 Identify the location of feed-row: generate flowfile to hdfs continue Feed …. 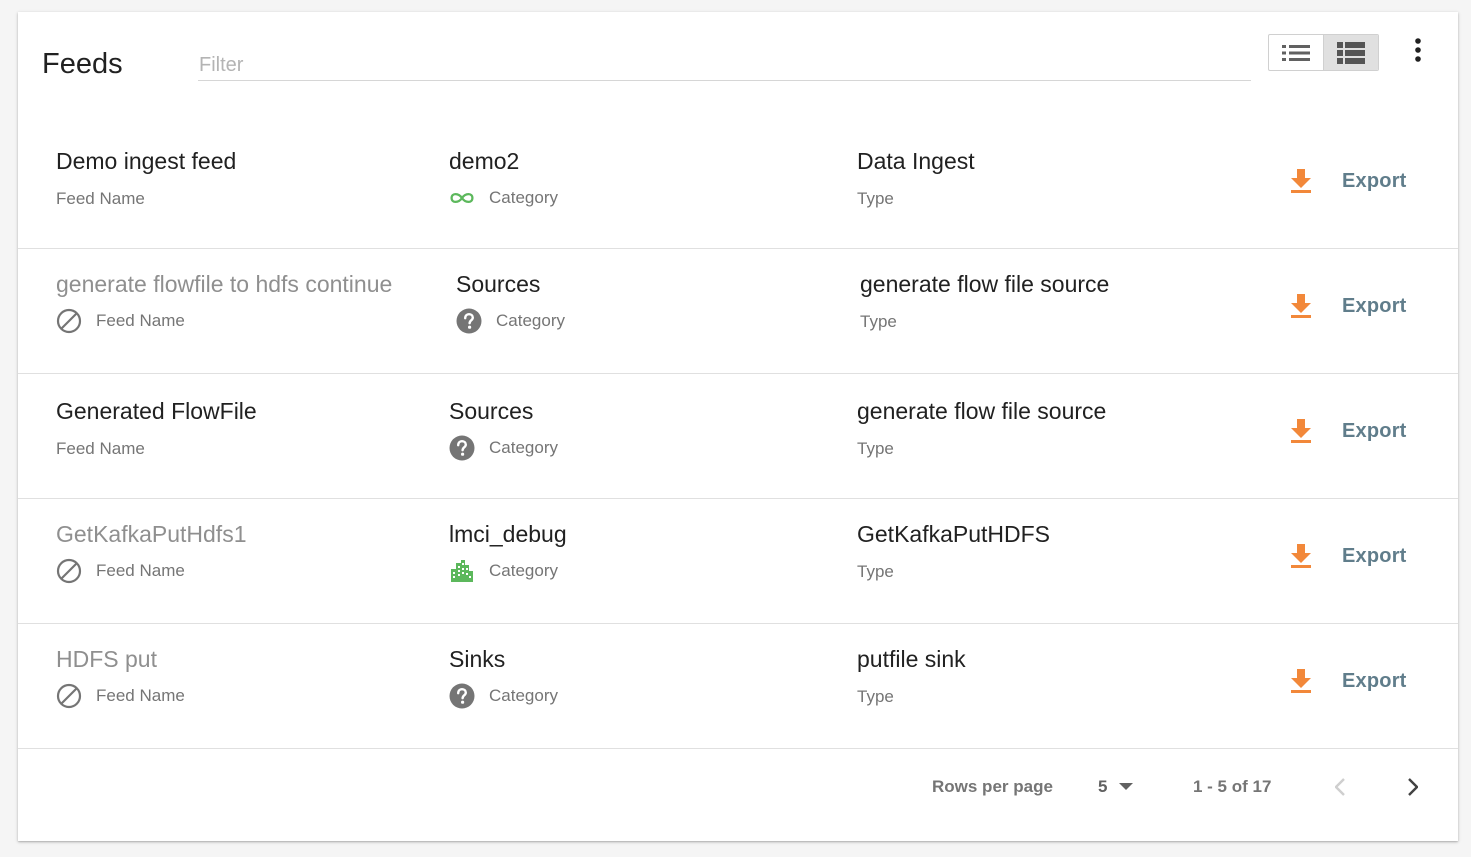
(738, 311).